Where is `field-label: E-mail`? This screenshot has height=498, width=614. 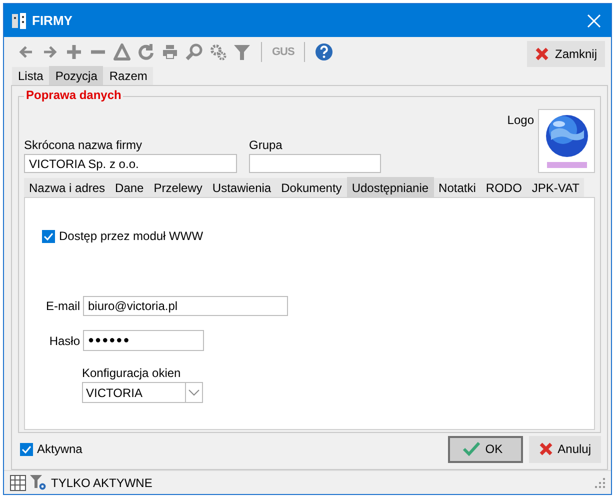
field-label: E-mail is located at coordinates (62, 306).